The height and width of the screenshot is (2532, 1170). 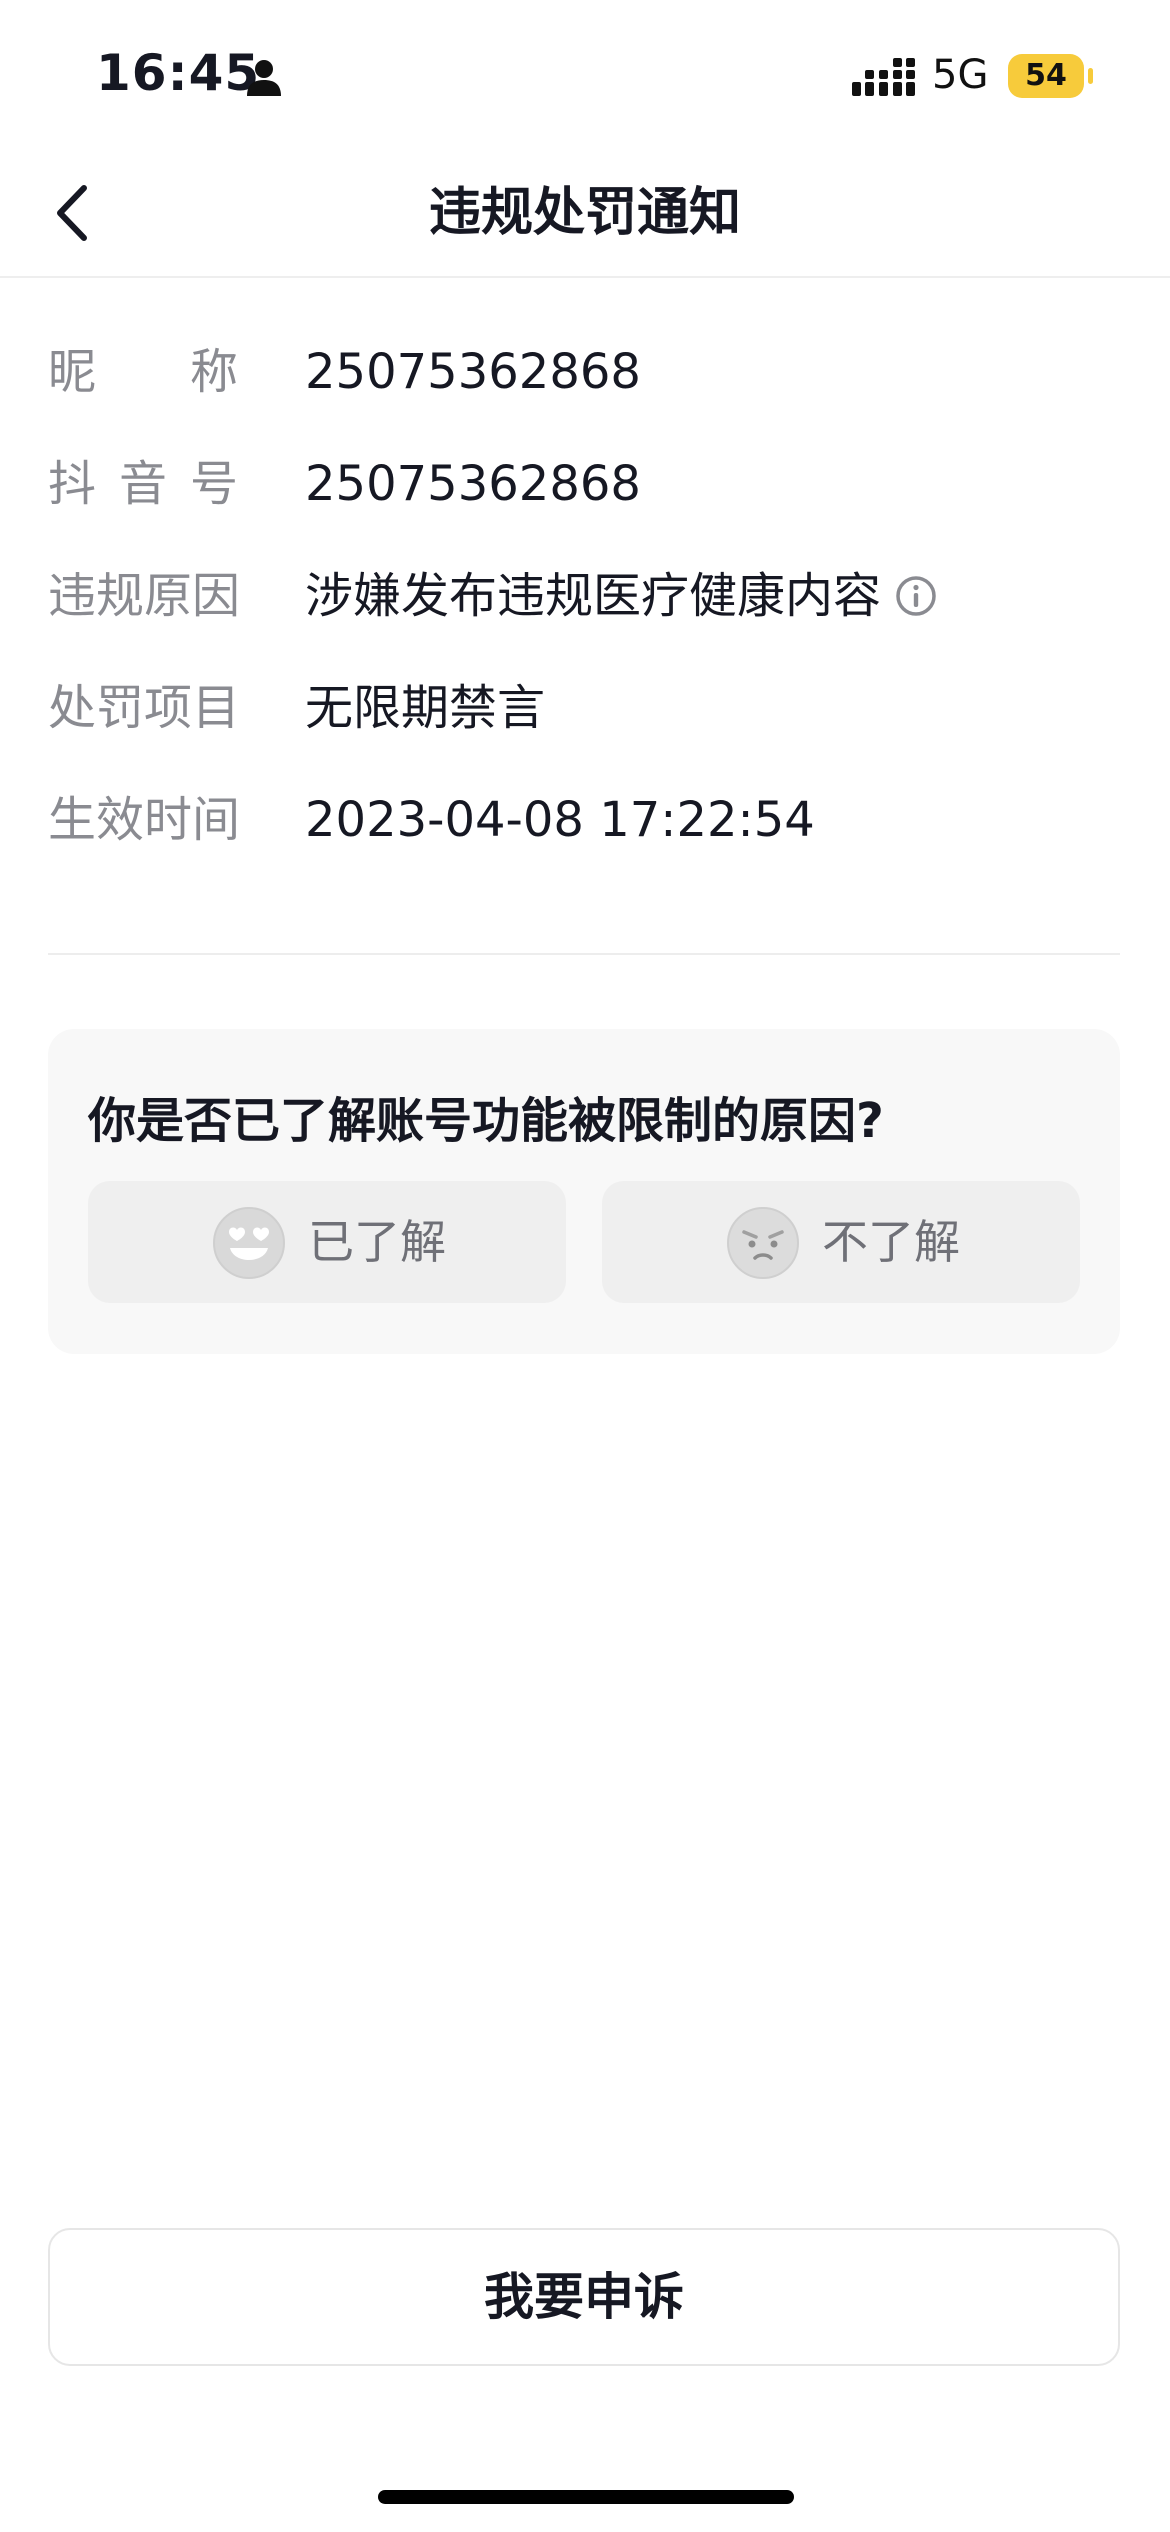 I want to click on reason-text: 涉嫌发布违规医疗健康内容, so click(x=593, y=596).